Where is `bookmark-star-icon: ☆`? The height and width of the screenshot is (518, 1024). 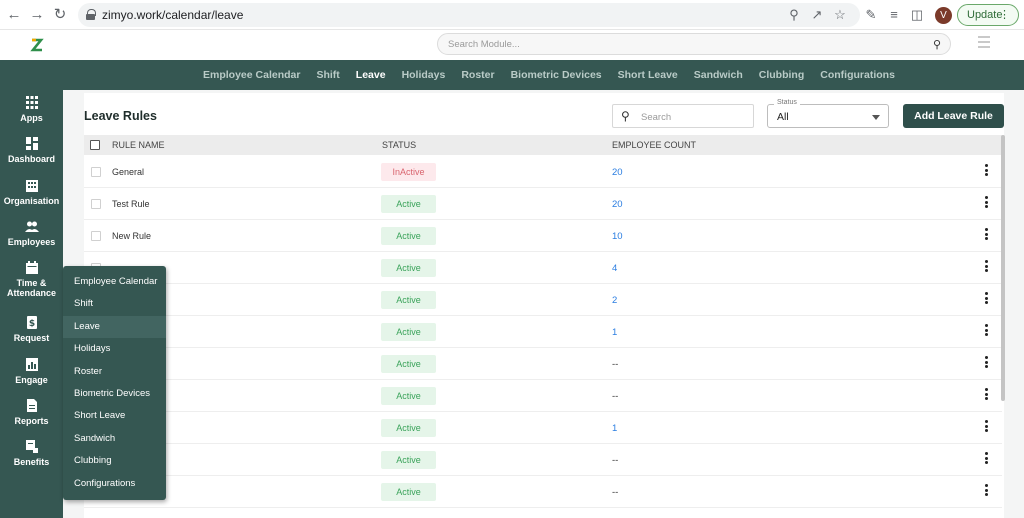
bookmark-star-icon: ☆ is located at coordinates (840, 15).